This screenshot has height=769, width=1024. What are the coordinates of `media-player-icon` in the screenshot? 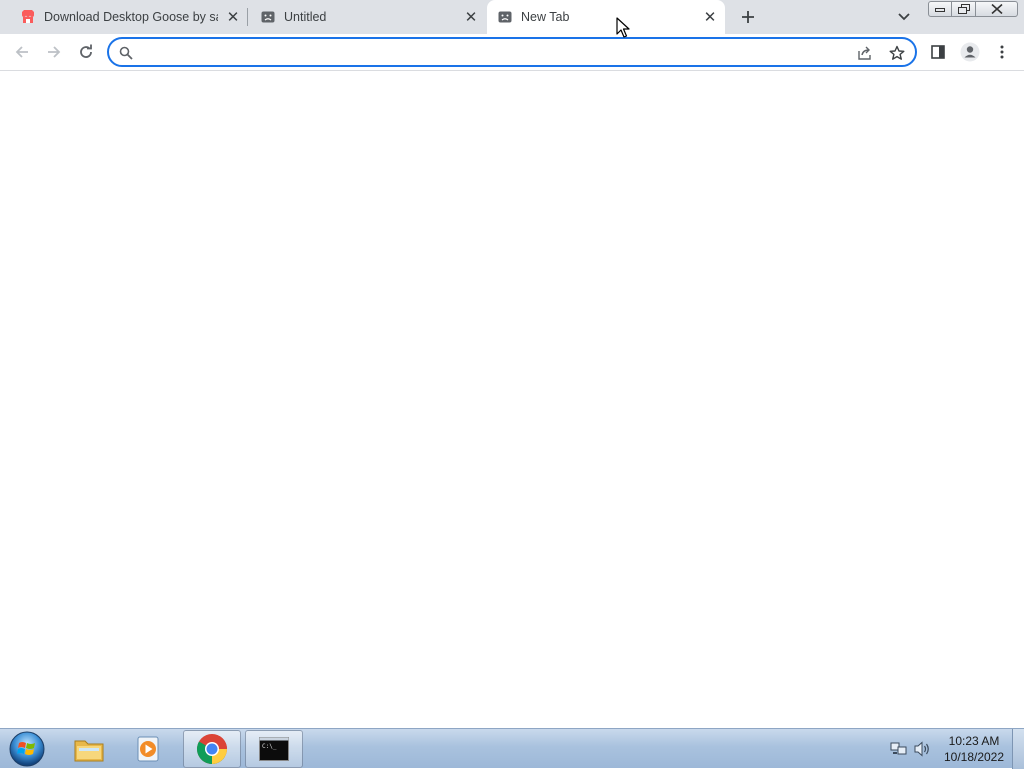 It's located at (148, 749).